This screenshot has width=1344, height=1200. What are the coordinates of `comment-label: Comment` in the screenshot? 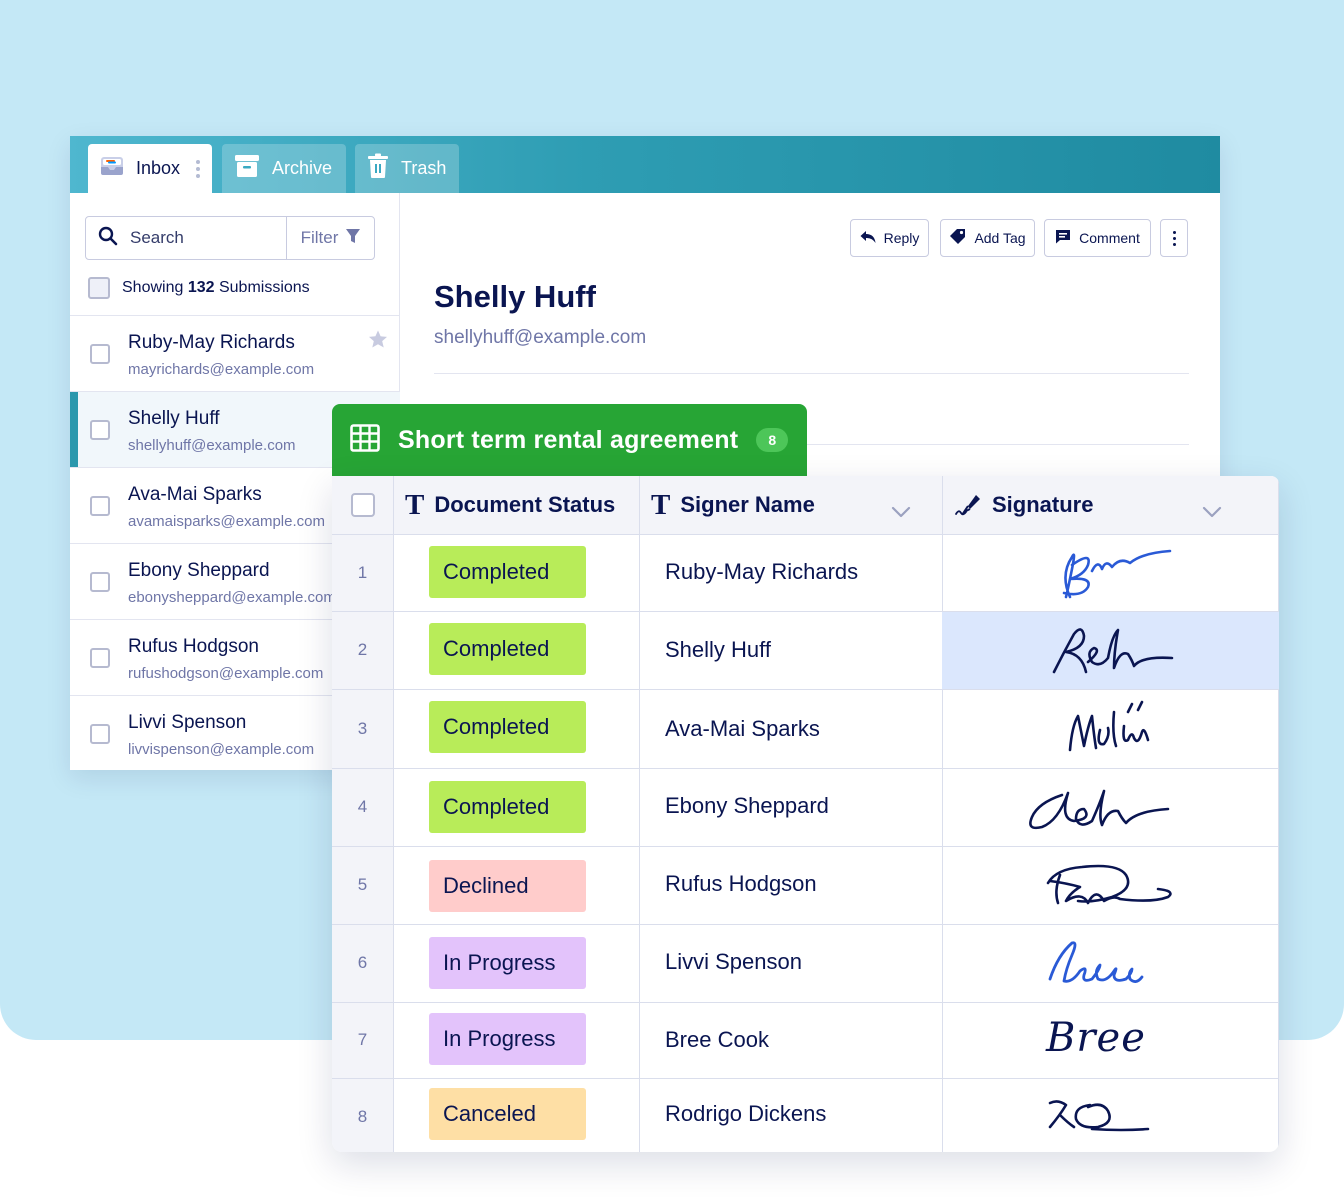 It's located at (1109, 238).